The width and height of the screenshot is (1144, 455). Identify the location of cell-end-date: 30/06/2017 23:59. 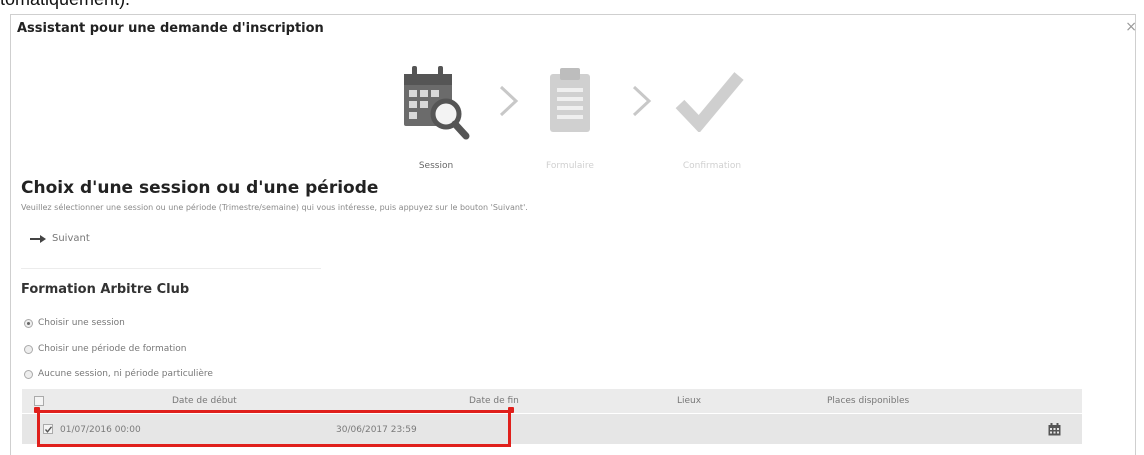
(376, 430).